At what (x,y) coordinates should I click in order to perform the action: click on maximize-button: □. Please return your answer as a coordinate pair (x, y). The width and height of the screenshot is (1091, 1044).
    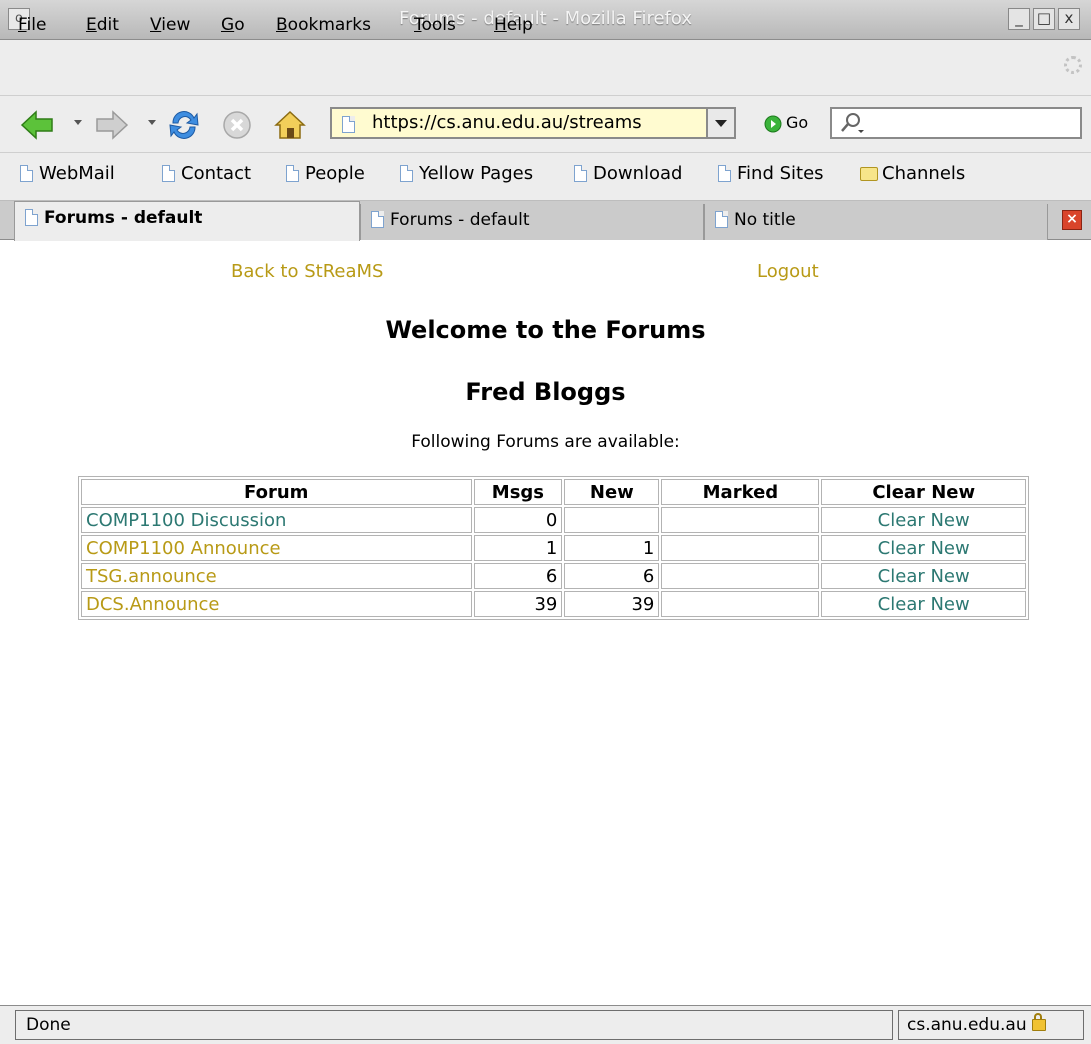
    Looking at the image, I should click on (1044, 19).